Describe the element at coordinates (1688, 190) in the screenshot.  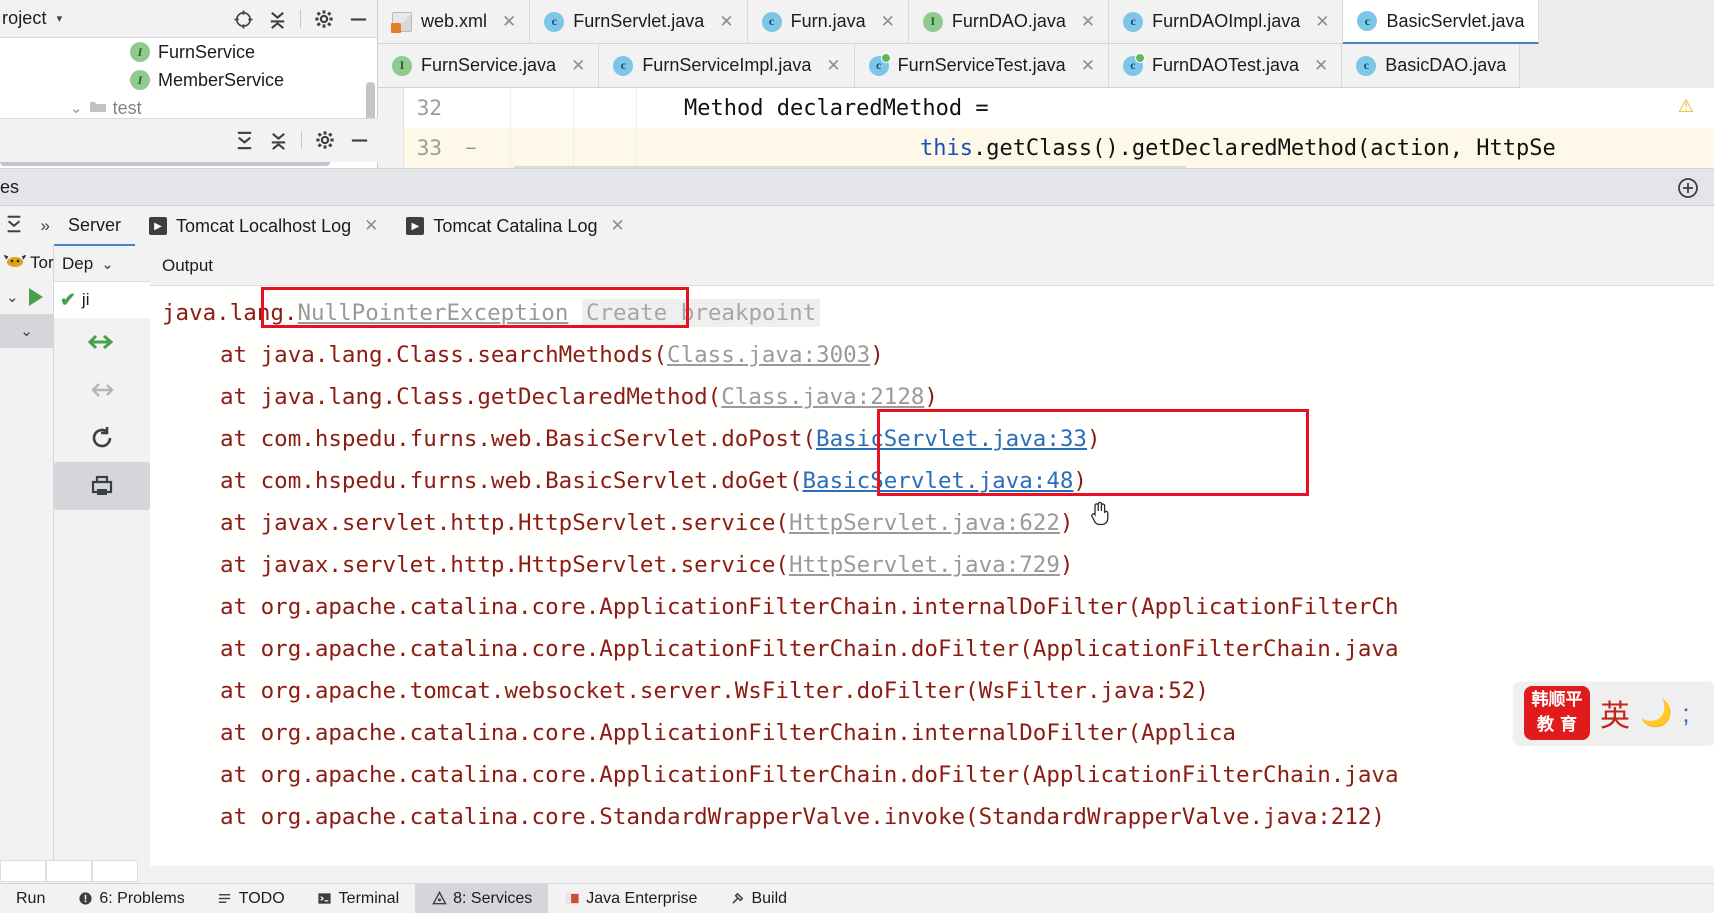
I see `add-service-icon` at that location.